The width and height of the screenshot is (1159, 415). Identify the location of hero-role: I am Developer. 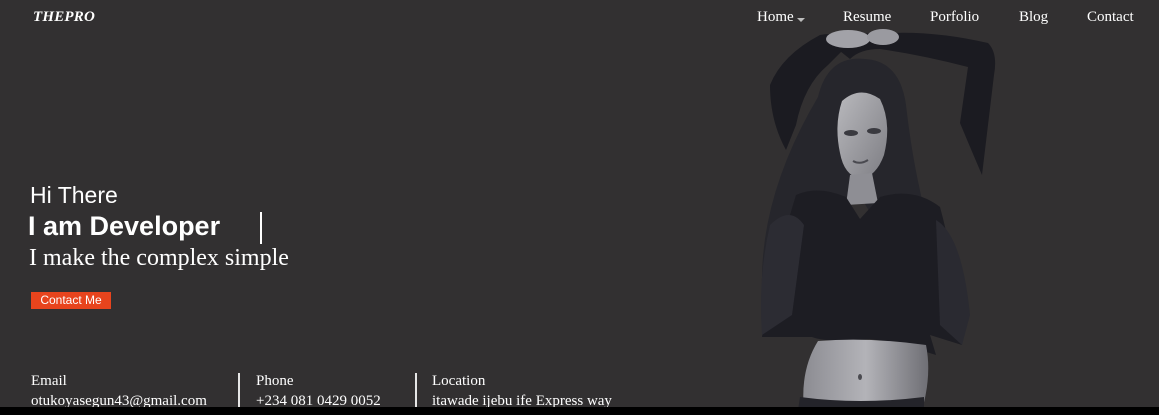
(124, 226).